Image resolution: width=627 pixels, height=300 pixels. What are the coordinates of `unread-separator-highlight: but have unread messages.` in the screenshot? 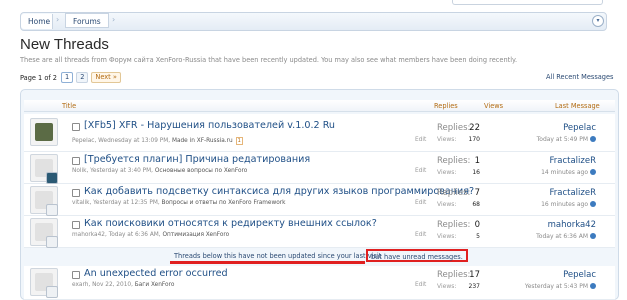 It's located at (417, 255).